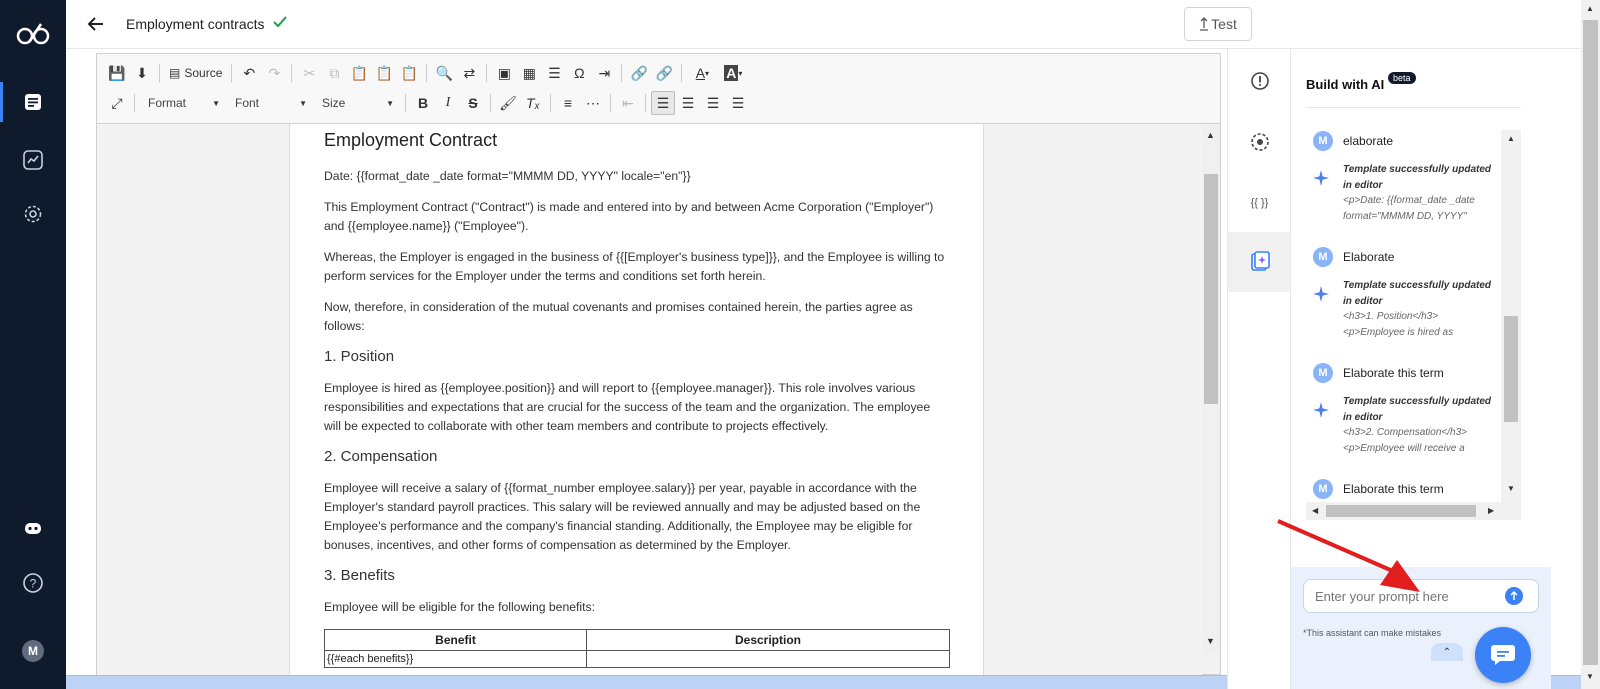 The width and height of the screenshot is (1600, 689). I want to click on nav-help: ?, so click(33, 583).